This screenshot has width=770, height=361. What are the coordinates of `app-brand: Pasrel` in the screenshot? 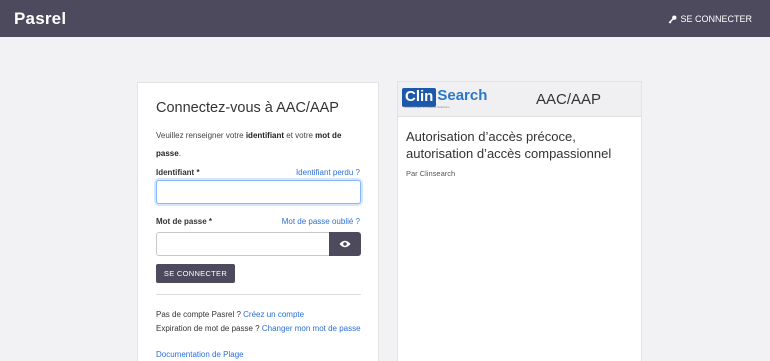 It's located at (40, 19).